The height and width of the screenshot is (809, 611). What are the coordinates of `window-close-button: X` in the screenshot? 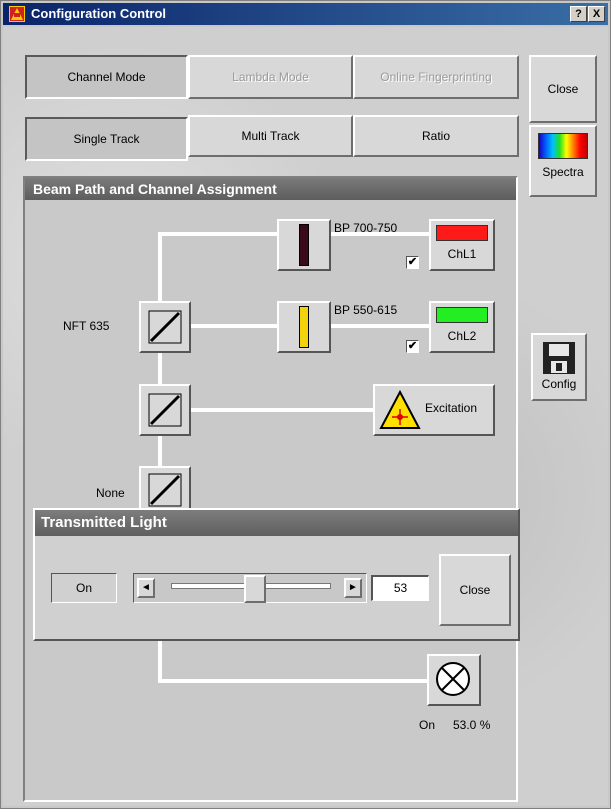 It's located at (596, 14).